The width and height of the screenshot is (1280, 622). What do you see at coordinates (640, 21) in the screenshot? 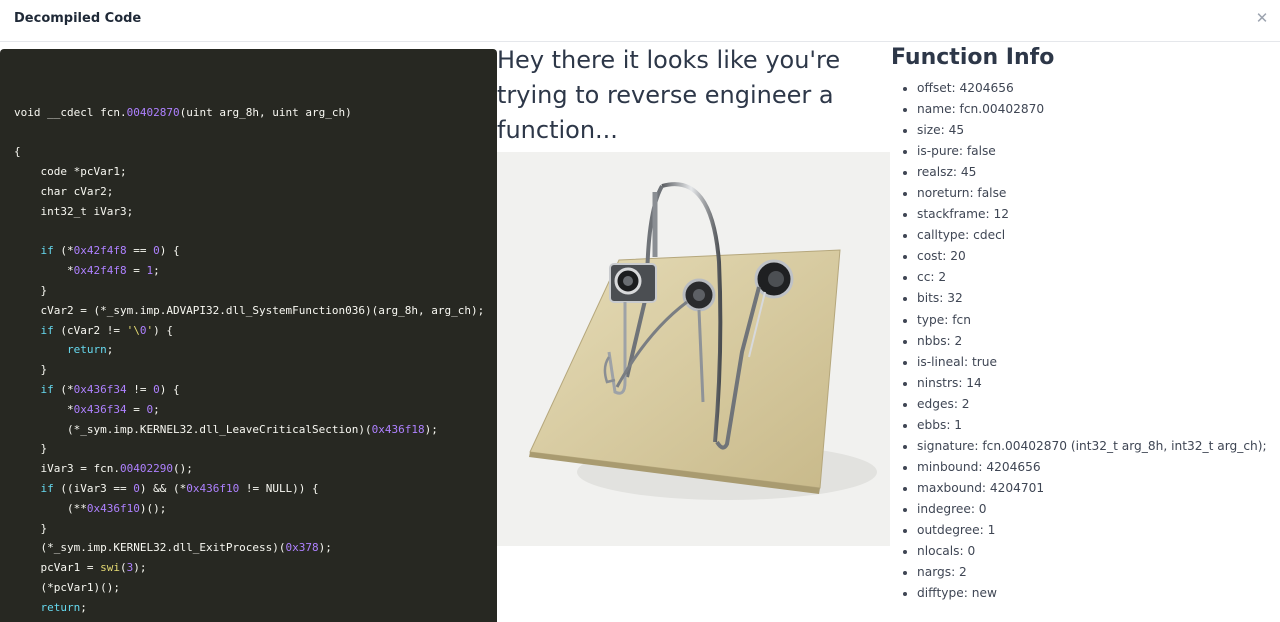
I see `modal-header: Decompiled Code ✕` at bounding box center [640, 21].